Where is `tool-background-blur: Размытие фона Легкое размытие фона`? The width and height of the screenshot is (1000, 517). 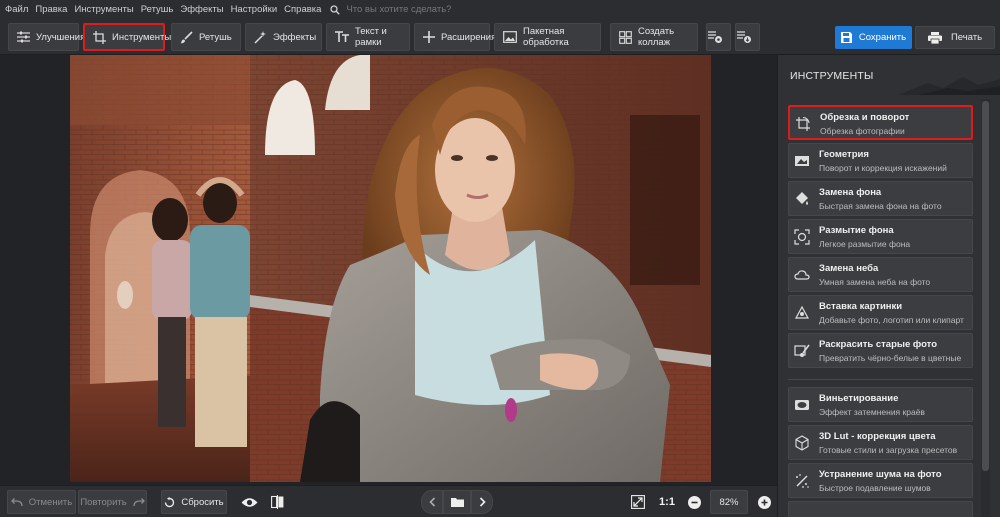 tool-background-blur: Размытие фона Легкое размытие фона is located at coordinates (880, 236).